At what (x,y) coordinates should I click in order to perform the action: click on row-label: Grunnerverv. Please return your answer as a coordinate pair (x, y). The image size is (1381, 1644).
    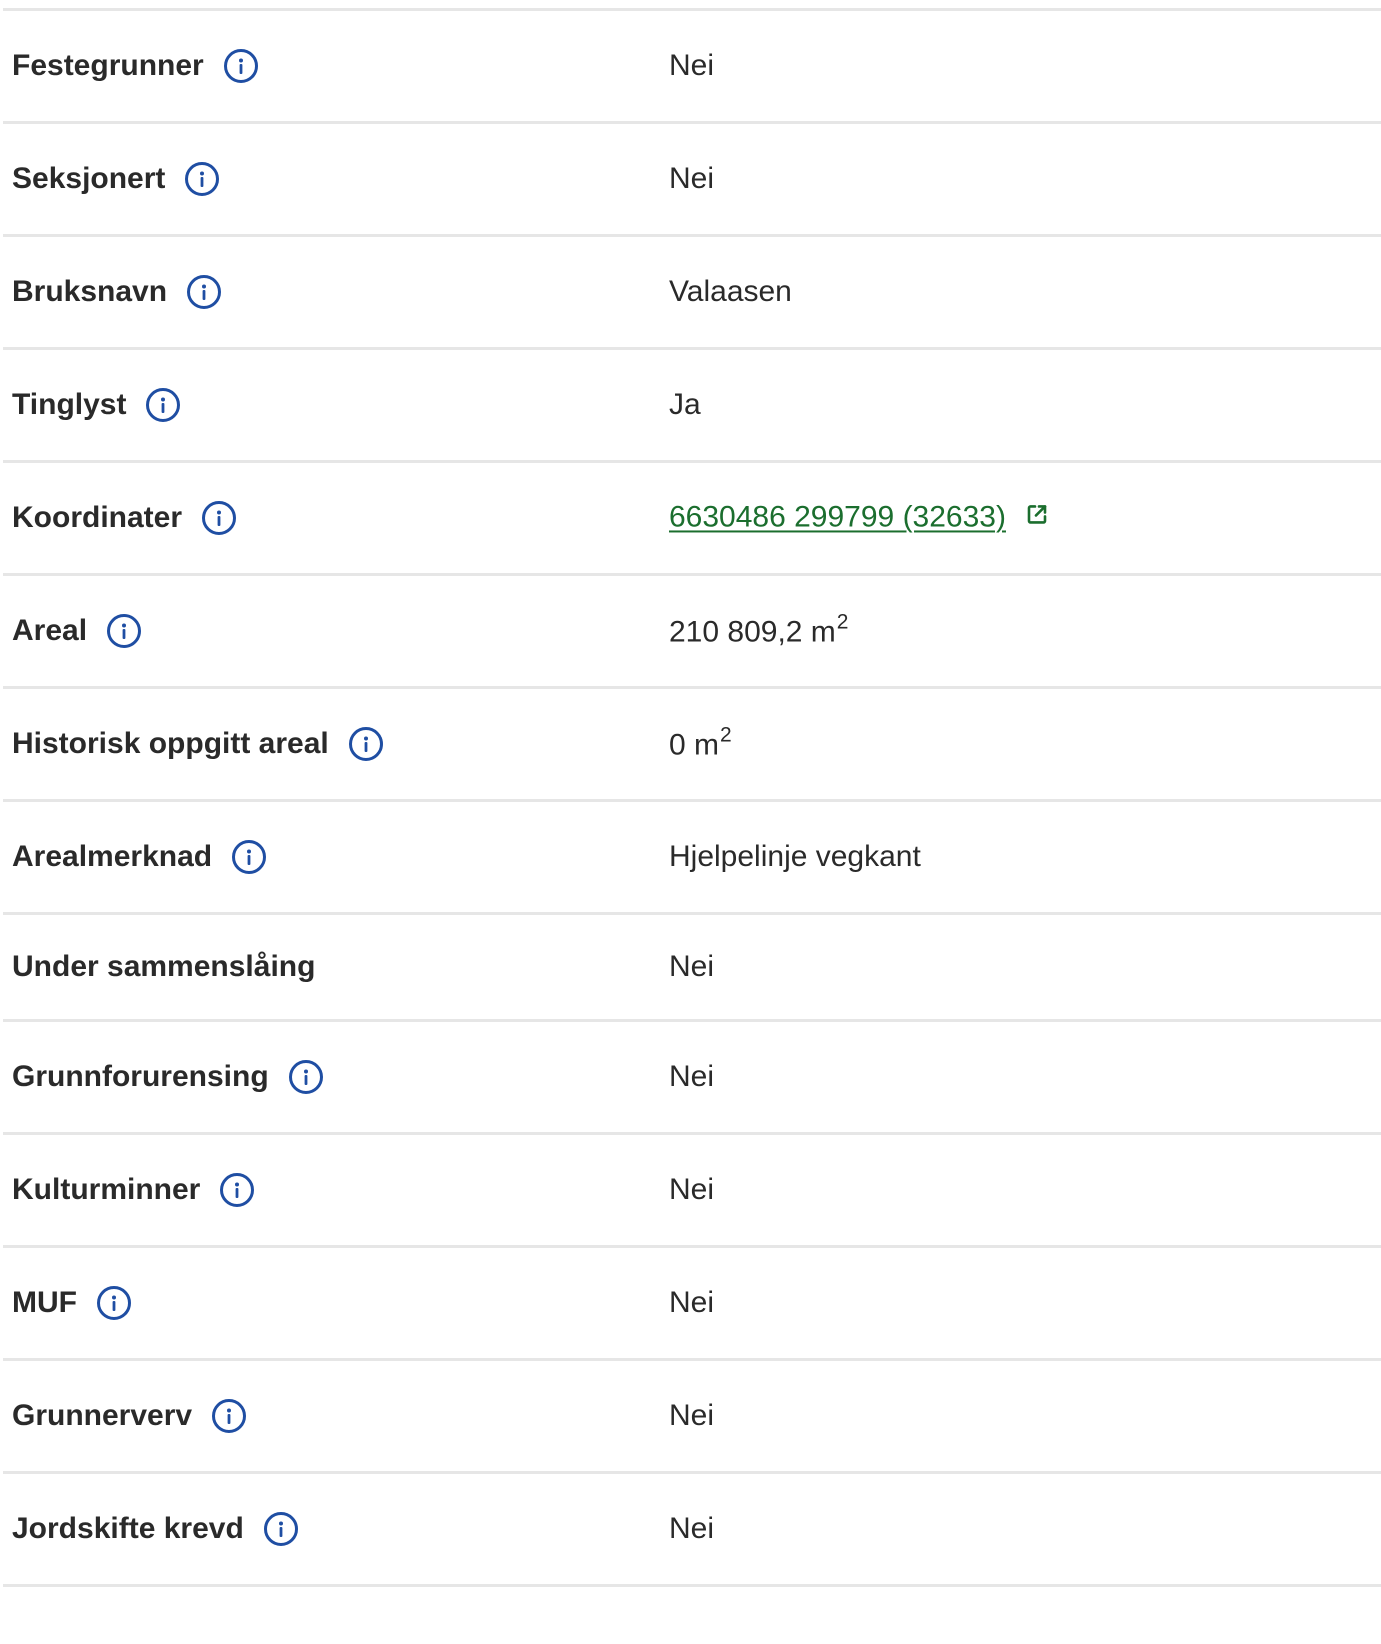
    Looking at the image, I should click on (129, 1416).